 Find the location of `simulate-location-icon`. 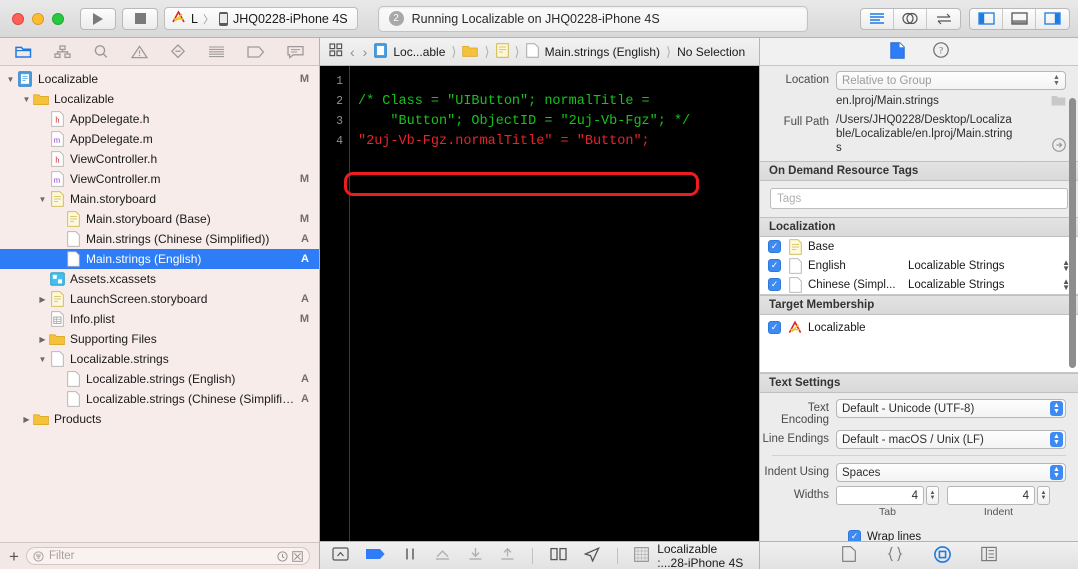

simulate-location-icon is located at coordinates (591, 555).